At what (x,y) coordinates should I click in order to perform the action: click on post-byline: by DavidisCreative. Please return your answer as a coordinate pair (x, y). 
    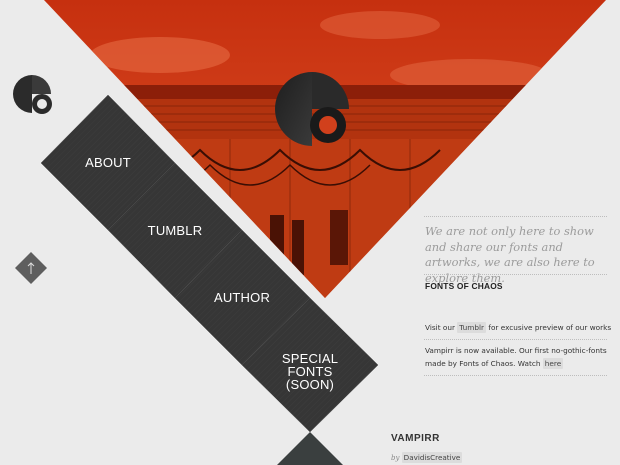
    Looking at the image, I should click on (427, 457).